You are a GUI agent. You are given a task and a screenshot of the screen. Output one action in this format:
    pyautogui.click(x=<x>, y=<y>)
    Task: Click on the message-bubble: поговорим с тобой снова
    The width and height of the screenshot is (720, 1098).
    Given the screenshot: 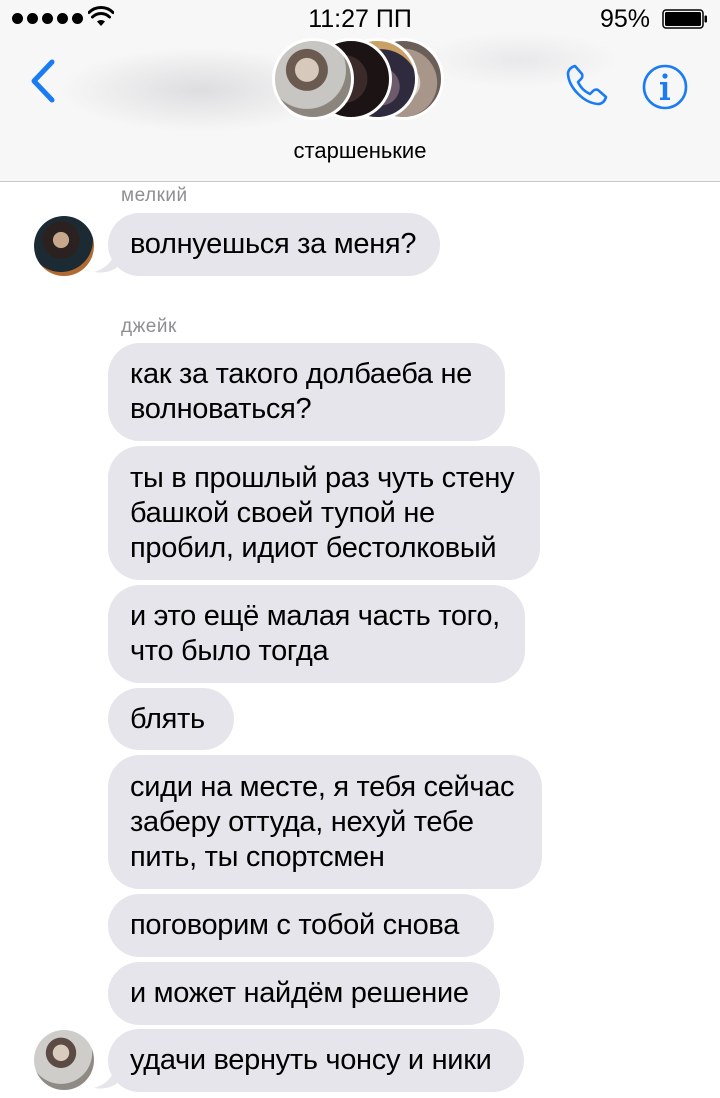 What is the action you would take?
    pyautogui.click(x=301, y=925)
    